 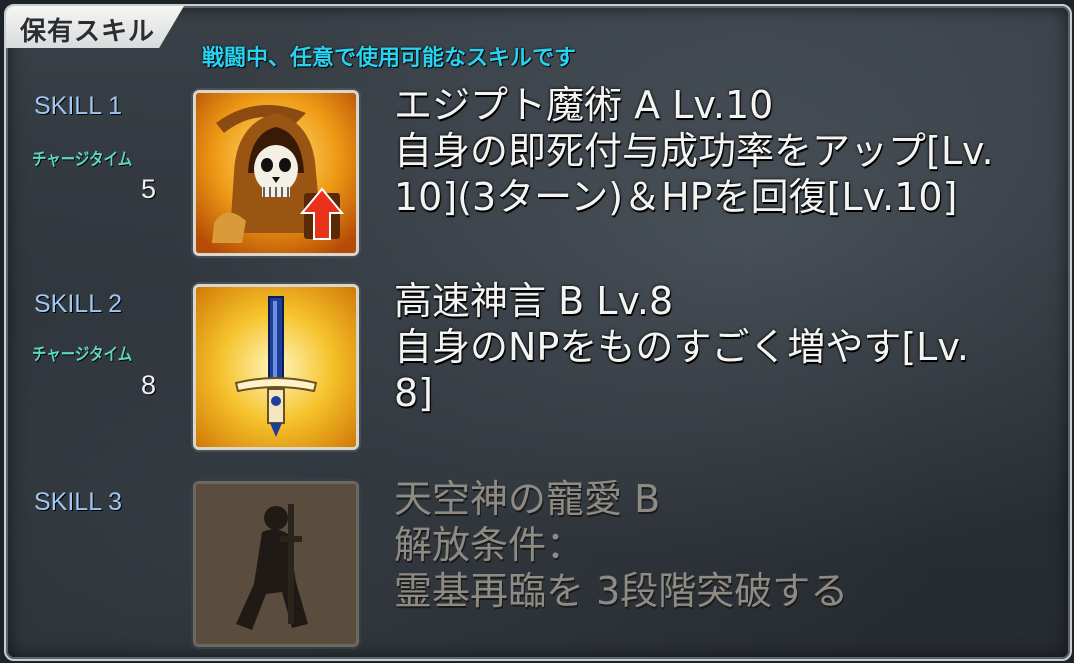 I want to click on unlock-condition-label: 解放条件：, so click(x=489, y=545).